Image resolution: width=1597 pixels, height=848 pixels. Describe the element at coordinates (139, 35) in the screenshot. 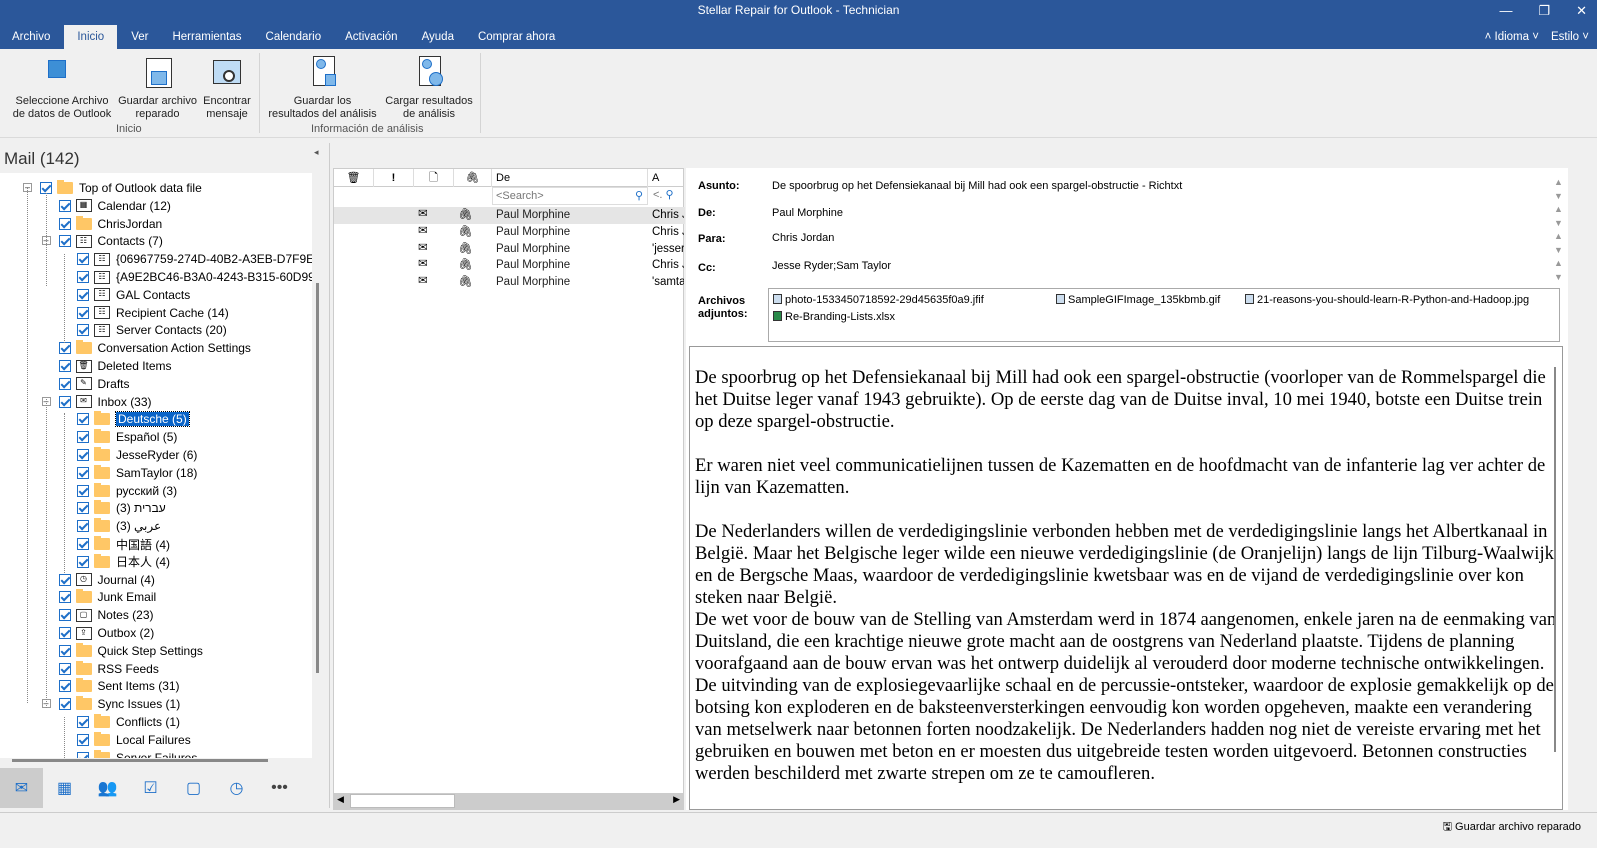

I see `tab-ver: Ver` at that location.